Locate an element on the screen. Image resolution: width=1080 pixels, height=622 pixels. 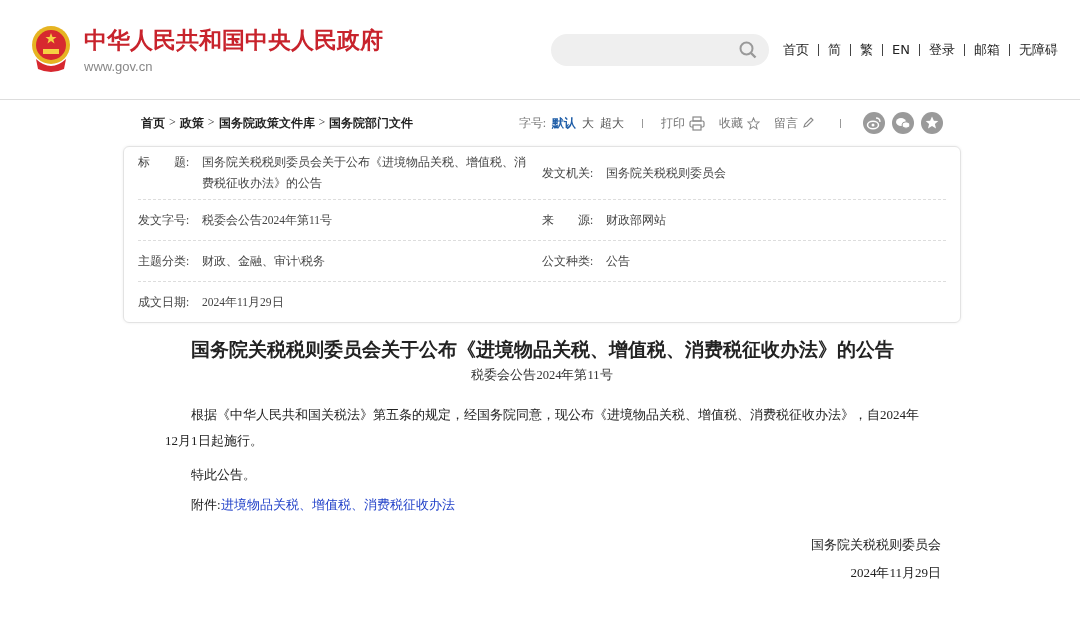
font-size-option: 超大 is located at coordinates (612, 123).